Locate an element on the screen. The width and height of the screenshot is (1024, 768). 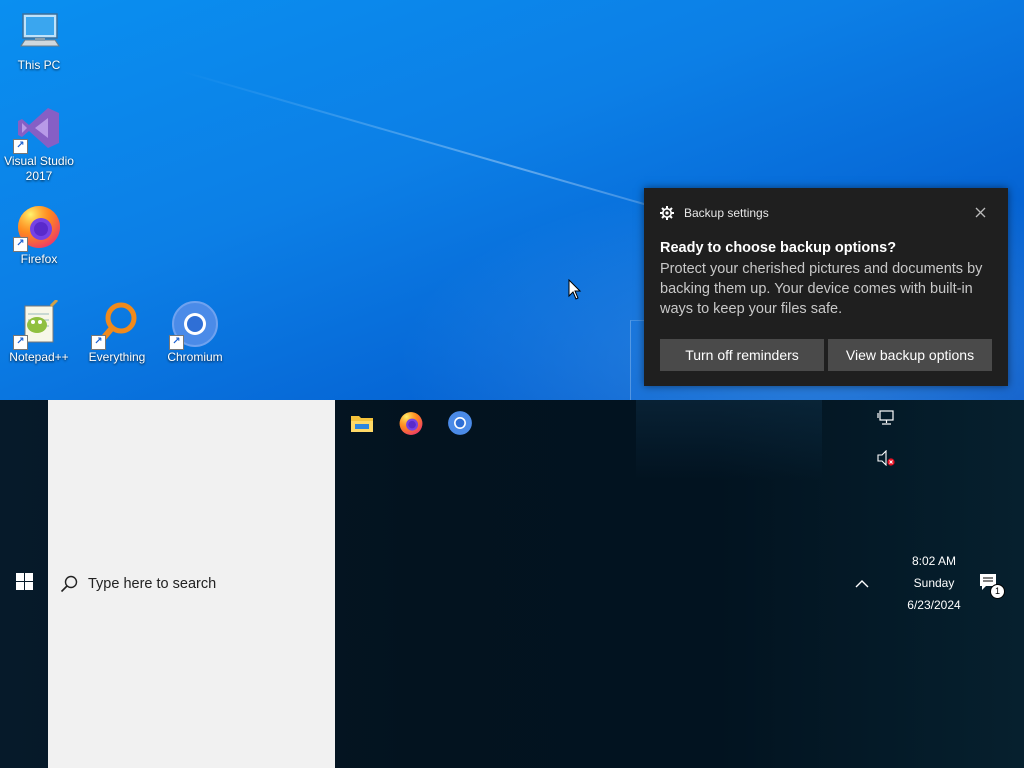
tray-volume is located at coordinates (886, 460).